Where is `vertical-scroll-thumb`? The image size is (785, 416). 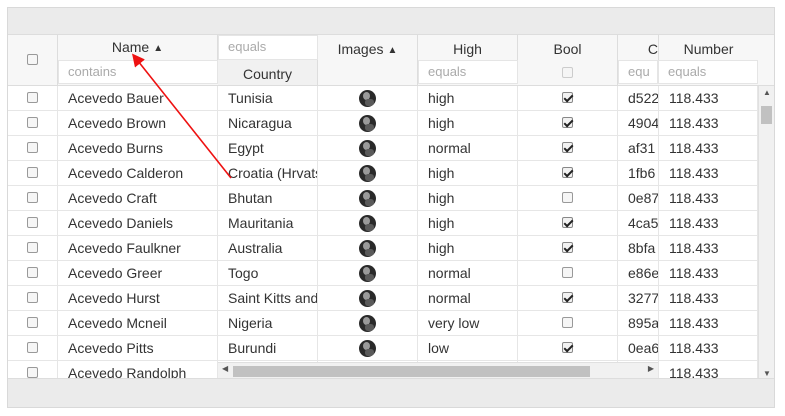 vertical-scroll-thumb is located at coordinates (766, 115).